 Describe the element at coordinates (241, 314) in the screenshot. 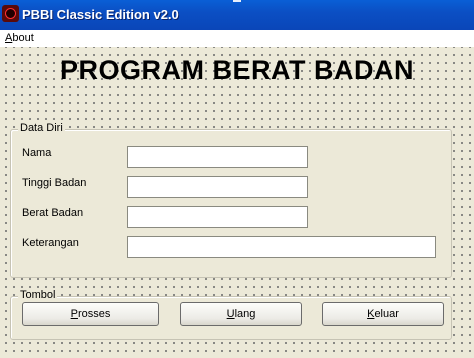

I see `ulang-button: Ulang` at that location.